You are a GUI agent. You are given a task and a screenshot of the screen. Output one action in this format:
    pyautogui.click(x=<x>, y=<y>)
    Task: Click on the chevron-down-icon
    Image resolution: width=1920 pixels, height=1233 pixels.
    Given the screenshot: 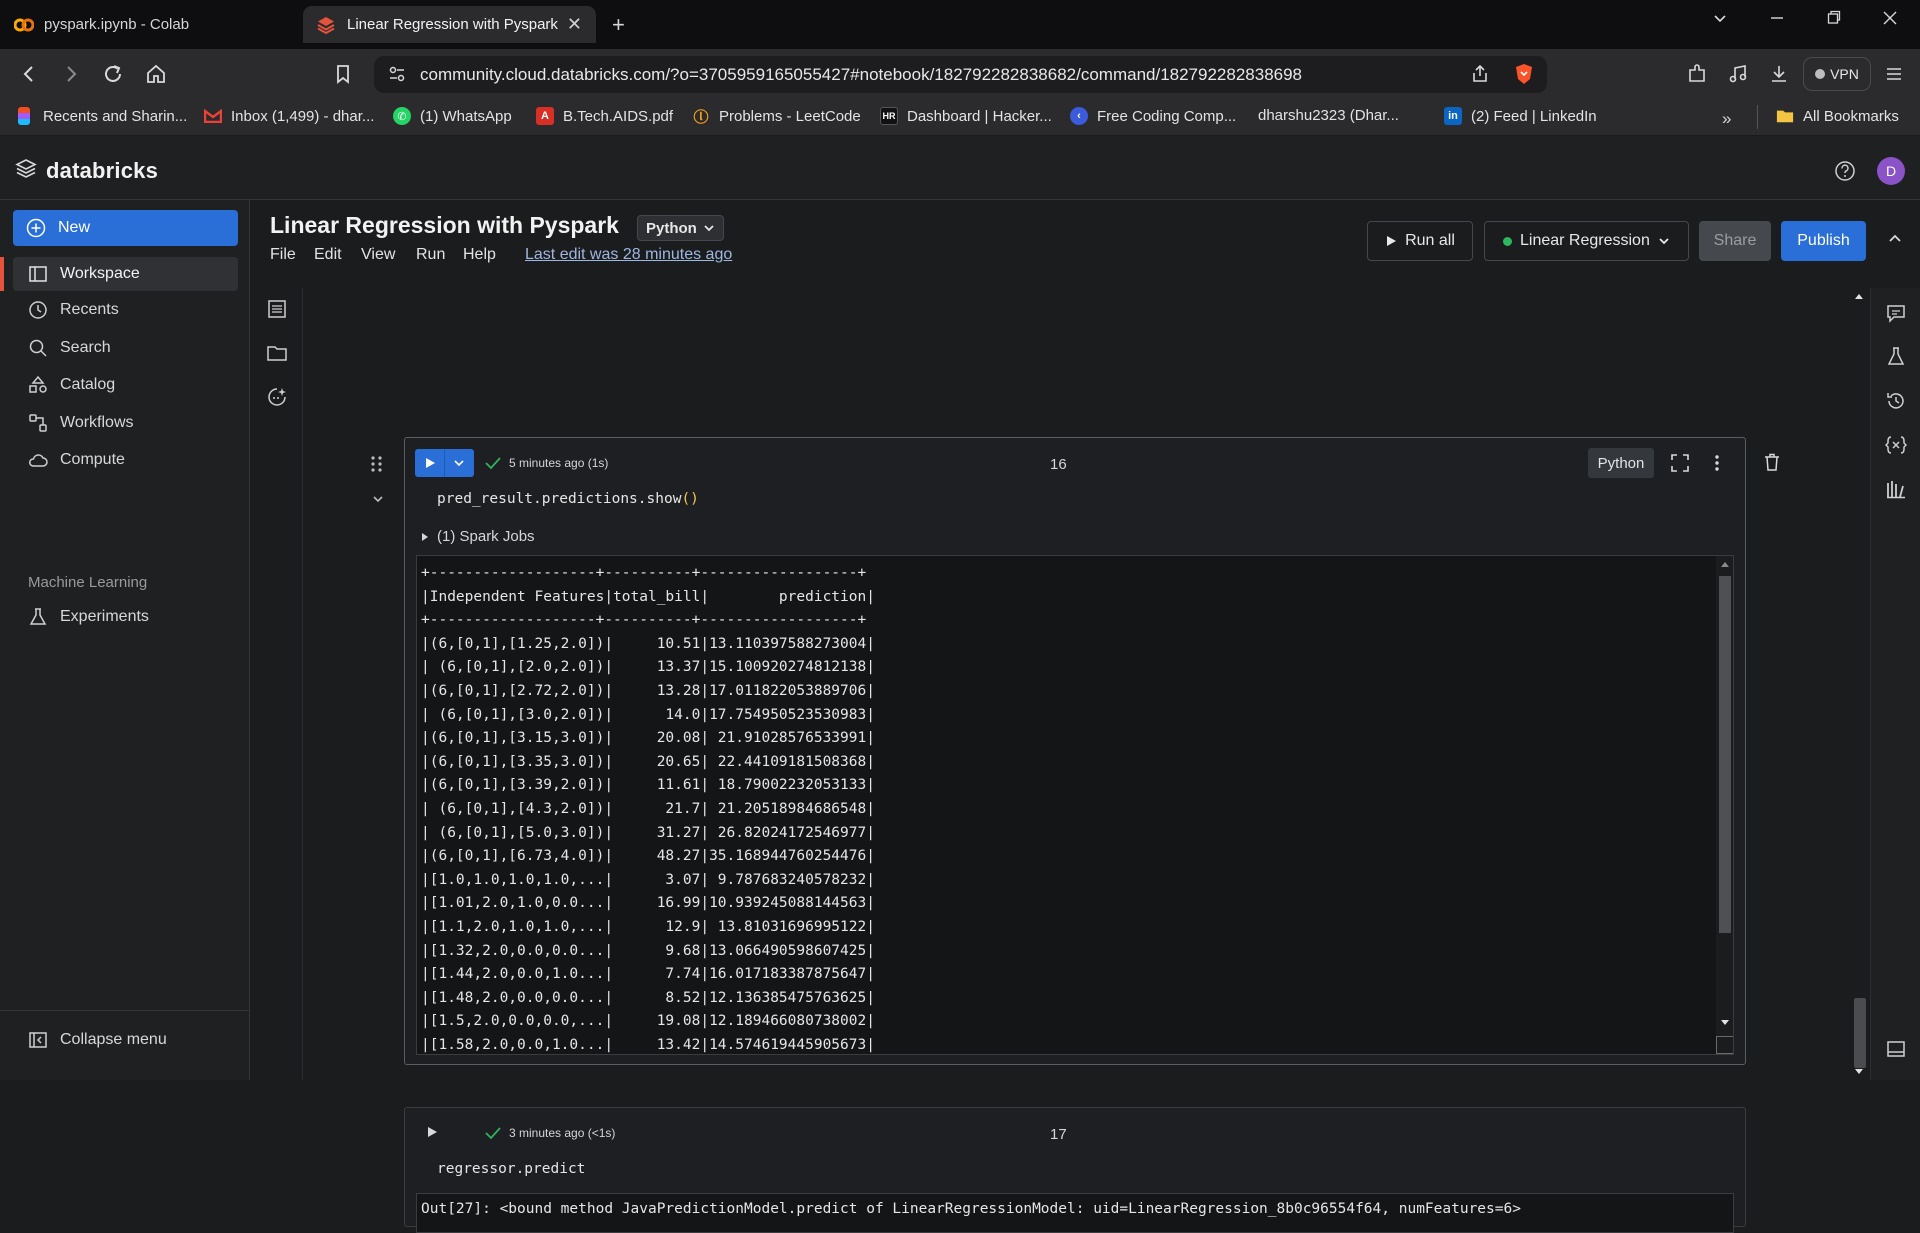 What is the action you would take?
    pyautogui.click(x=458, y=463)
    